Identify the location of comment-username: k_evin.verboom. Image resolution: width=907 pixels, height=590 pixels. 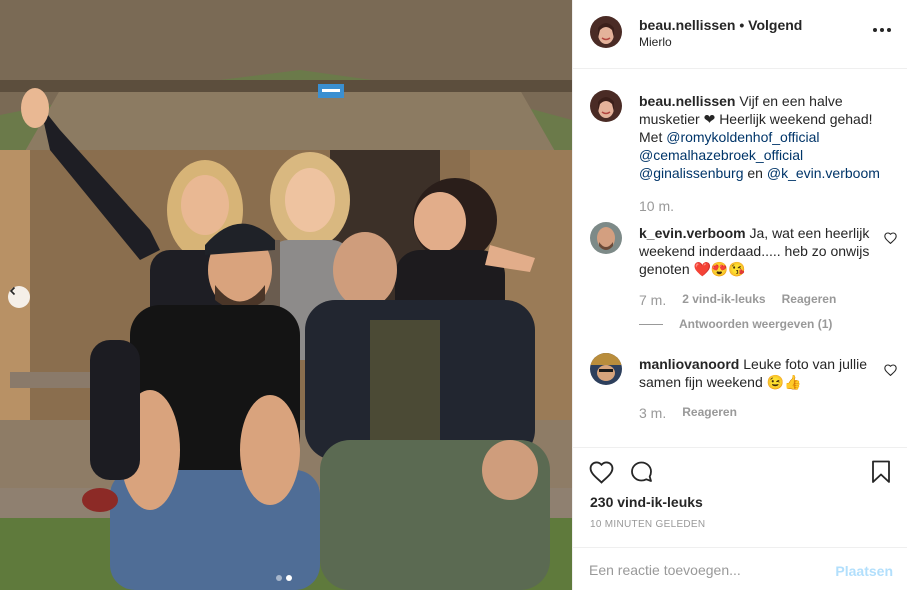
(692, 233).